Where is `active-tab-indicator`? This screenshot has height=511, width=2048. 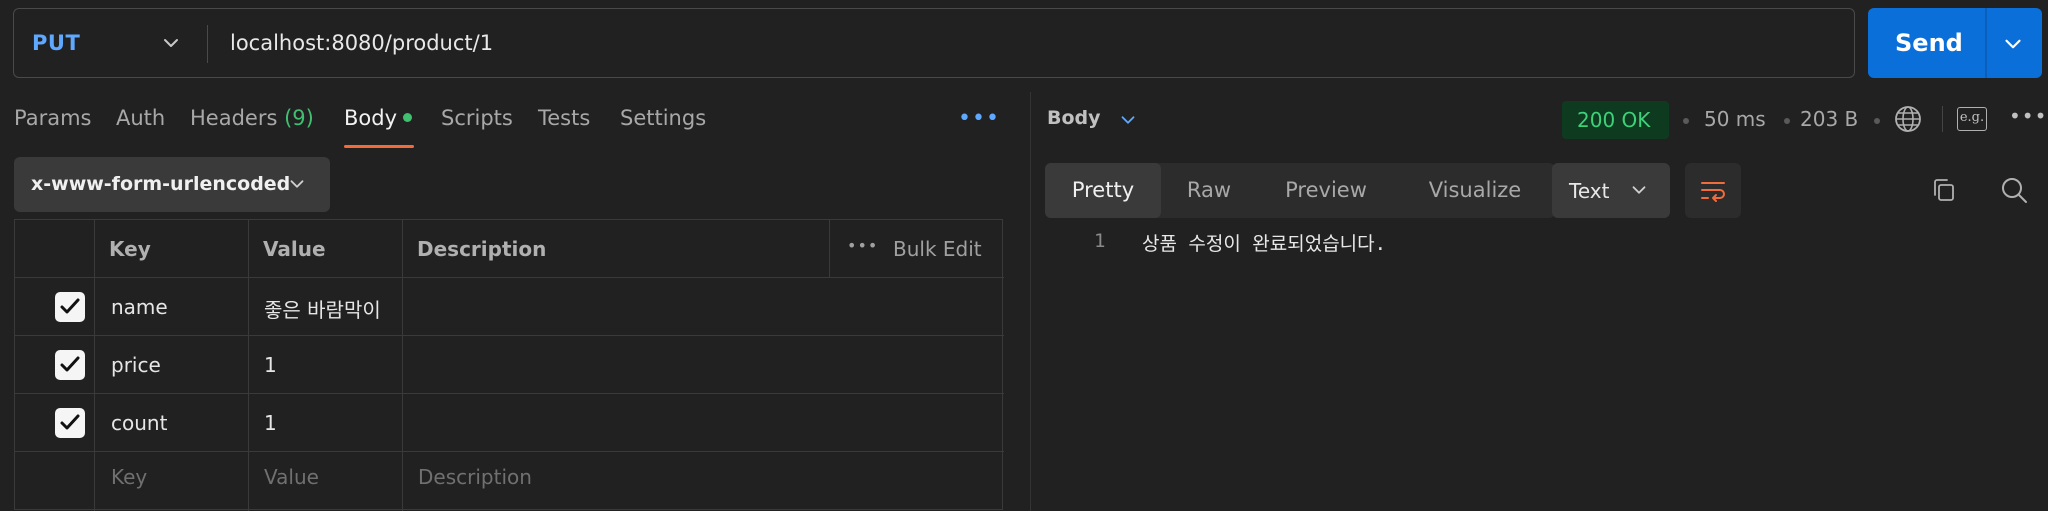
active-tab-indicator is located at coordinates (379, 146).